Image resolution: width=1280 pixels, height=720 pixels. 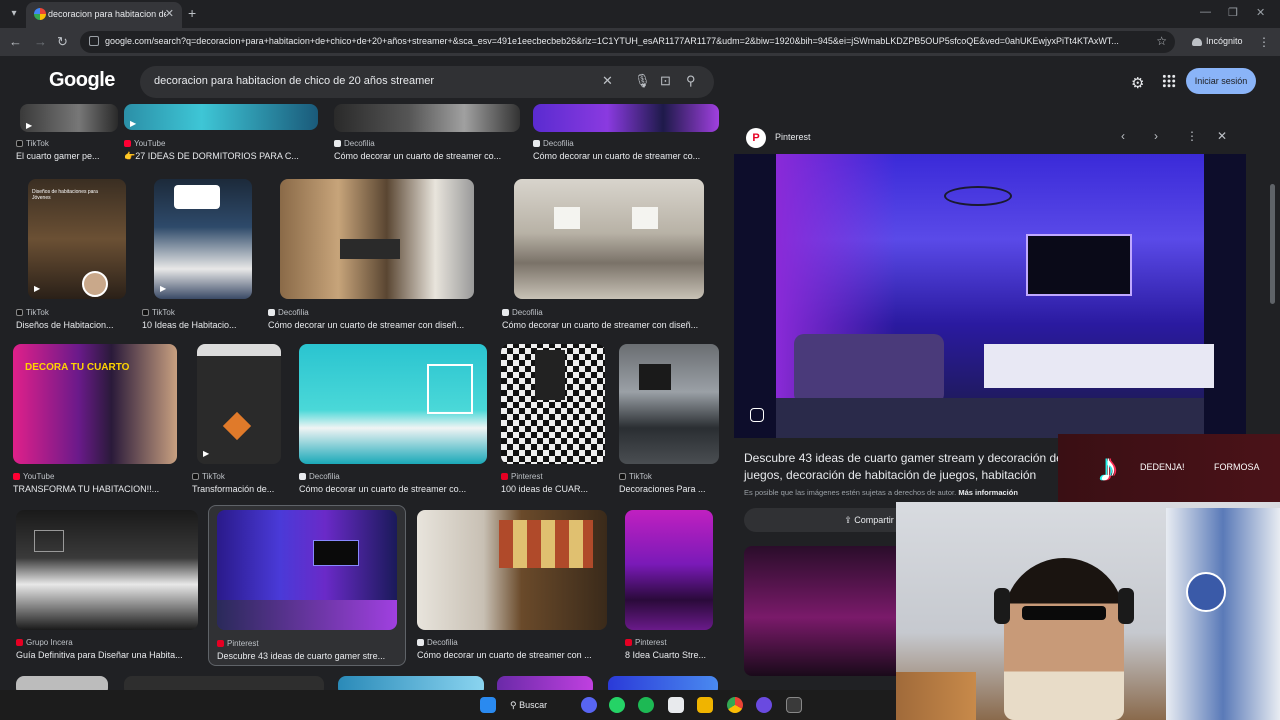 What do you see at coordinates (589, 705) in the screenshot?
I see `discord-icon` at bounding box center [589, 705].